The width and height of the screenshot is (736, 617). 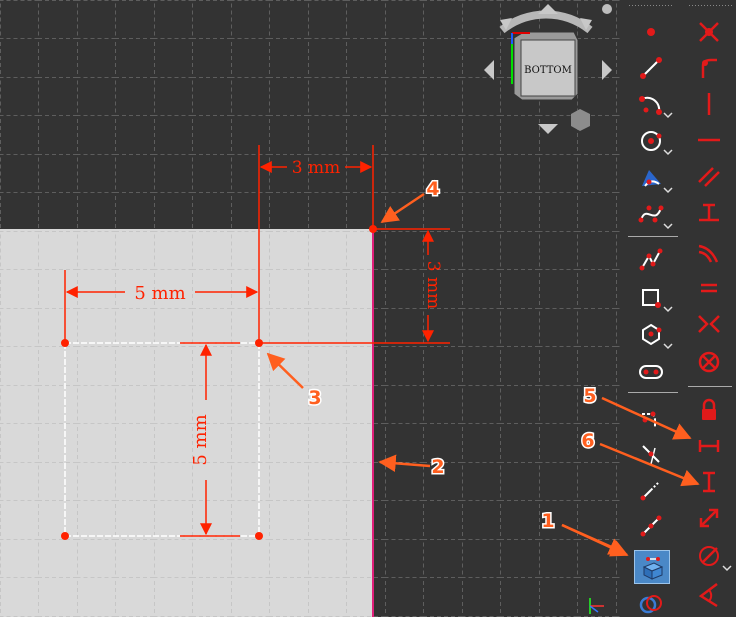 I want to click on constrain-coincident-button, so click(x=709, y=32).